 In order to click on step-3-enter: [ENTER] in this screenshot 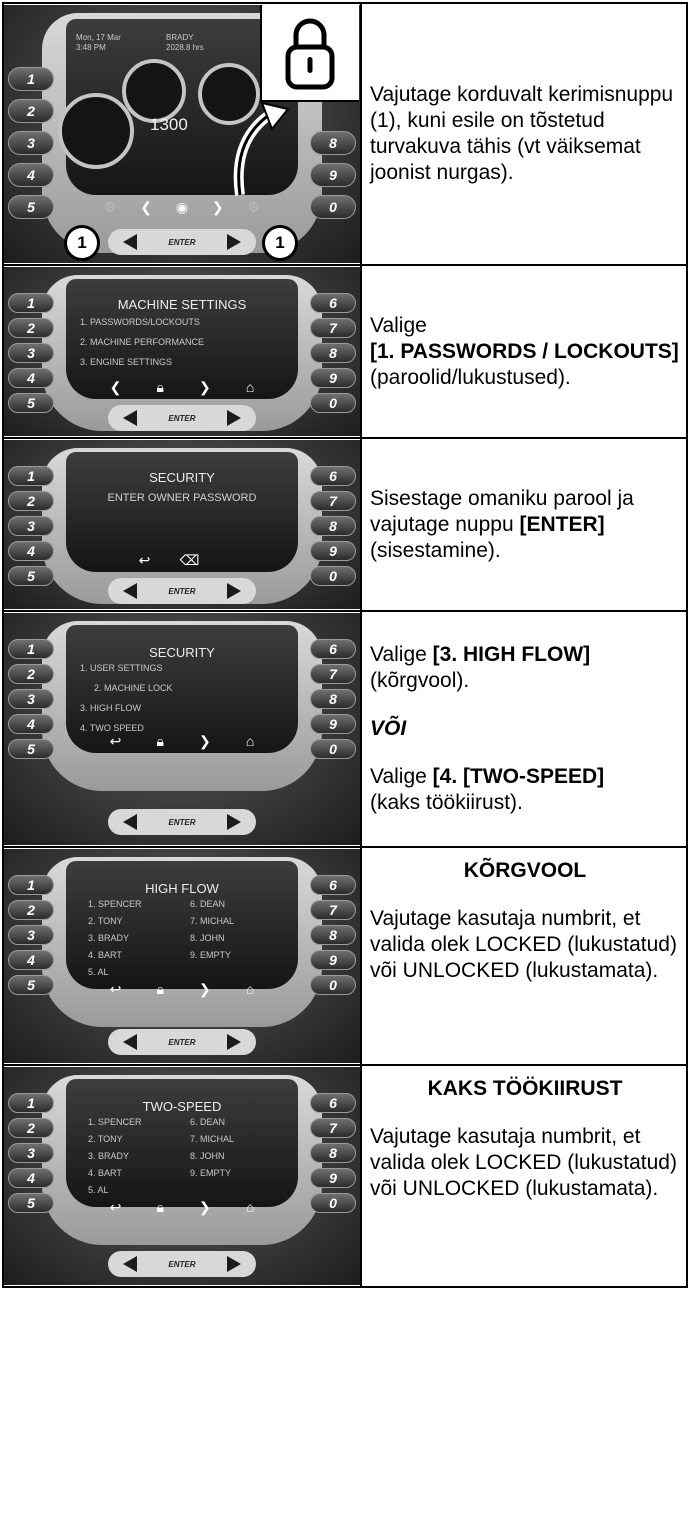, I will do `click(562, 524)`.